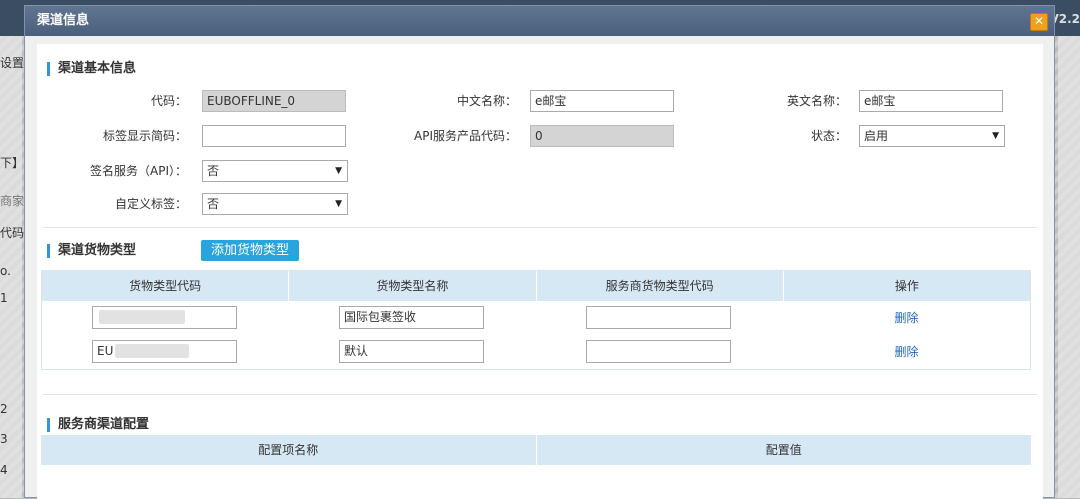 This screenshot has height=499, width=1080. What do you see at coordinates (4, 298) in the screenshot?
I see `bg-peek-text: 1` at bounding box center [4, 298].